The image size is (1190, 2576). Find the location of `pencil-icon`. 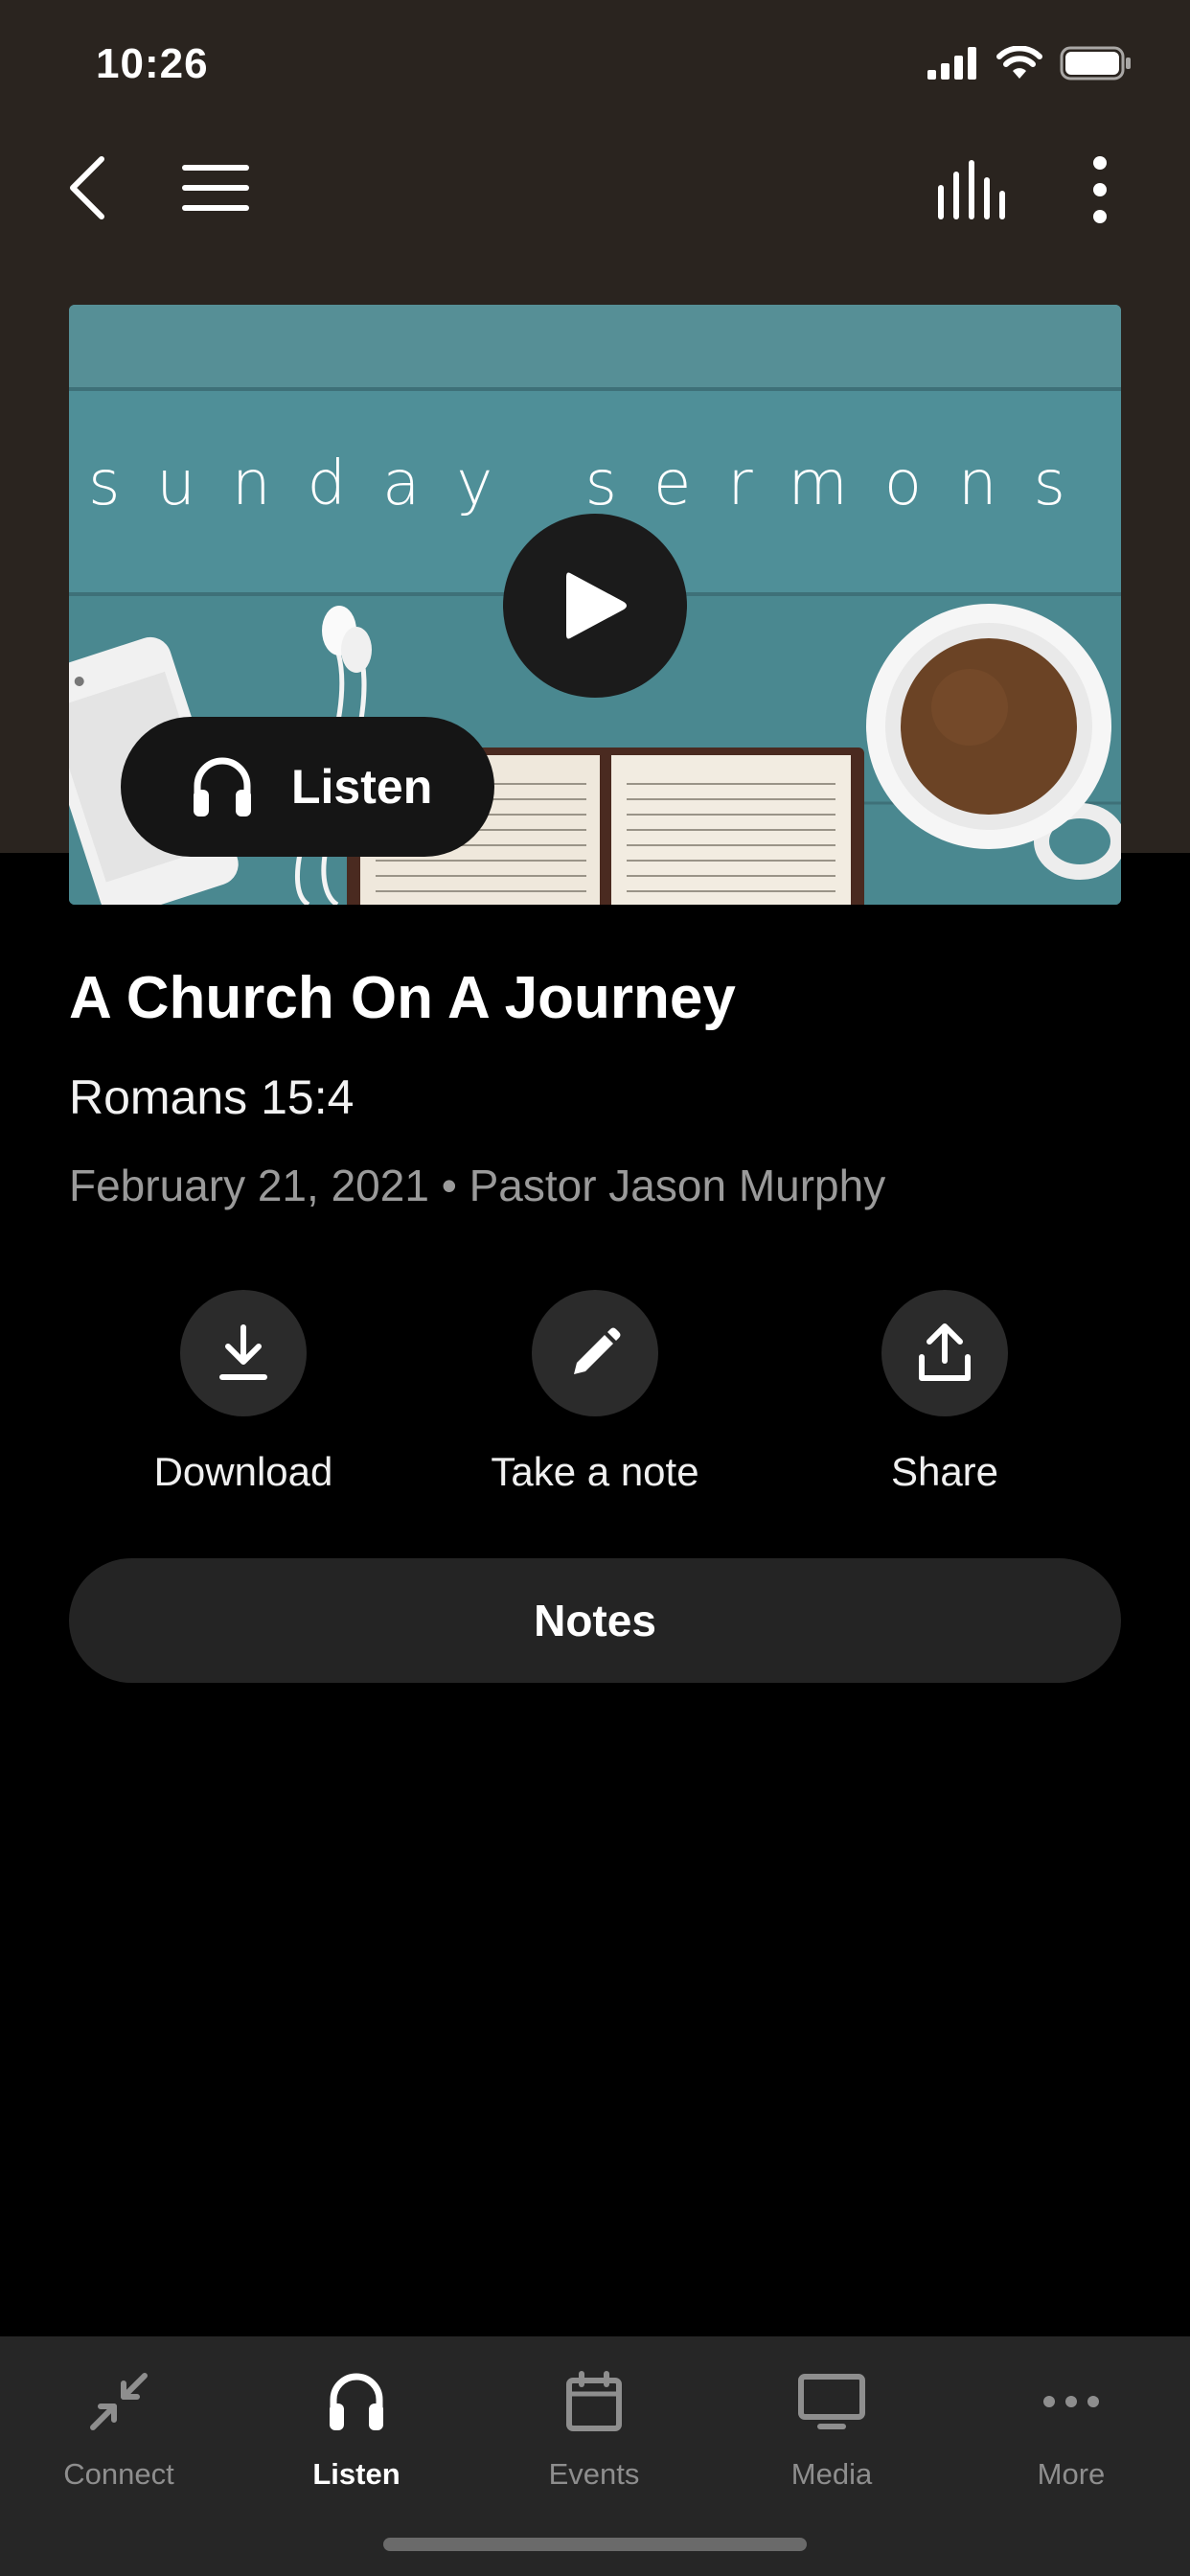

pencil-icon is located at coordinates (598, 1350).